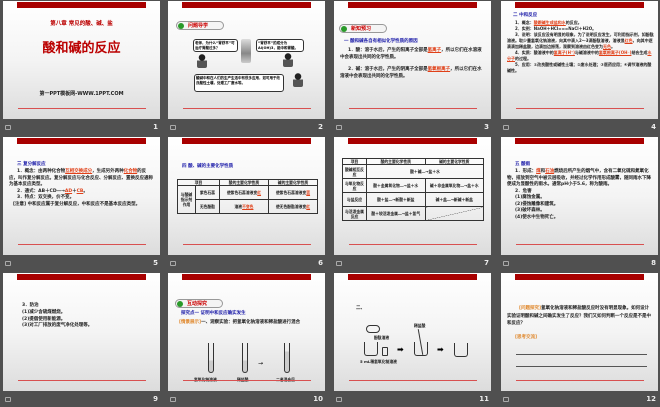 The height and width of the screenshot is (407, 660). Describe the element at coordinates (318, 399) in the screenshot. I see `slide-number: 10` at that location.